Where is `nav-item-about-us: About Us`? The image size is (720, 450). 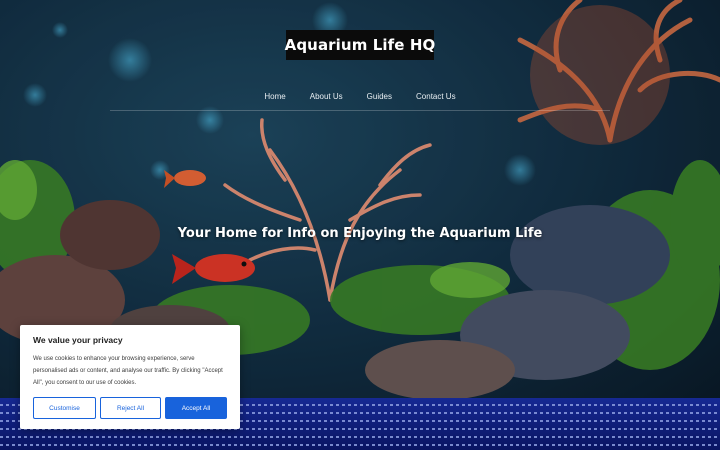
nav-item-about-us: About Us is located at coordinates (326, 97).